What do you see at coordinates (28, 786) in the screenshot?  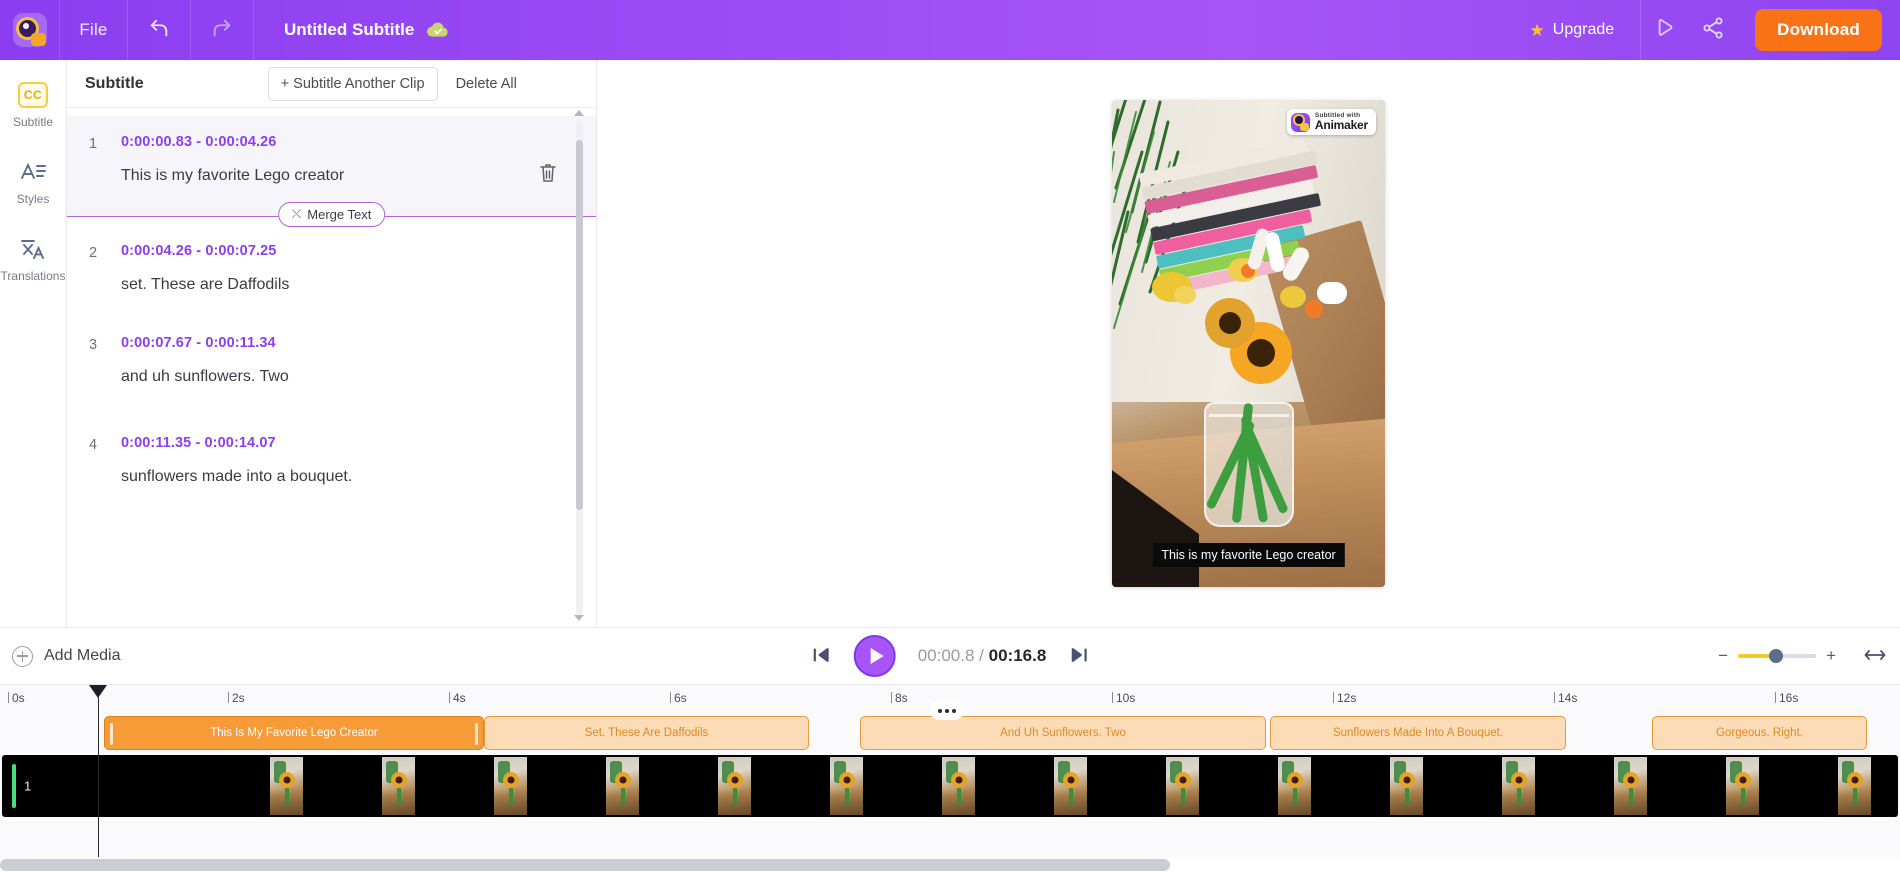 I see `track-number: 1` at bounding box center [28, 786].